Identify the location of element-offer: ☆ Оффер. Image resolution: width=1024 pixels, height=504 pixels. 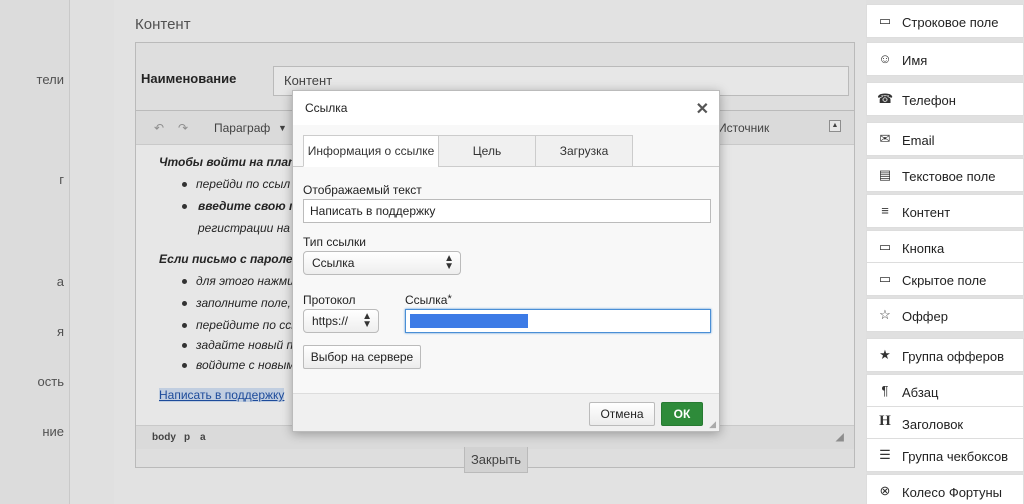
(945, 315).